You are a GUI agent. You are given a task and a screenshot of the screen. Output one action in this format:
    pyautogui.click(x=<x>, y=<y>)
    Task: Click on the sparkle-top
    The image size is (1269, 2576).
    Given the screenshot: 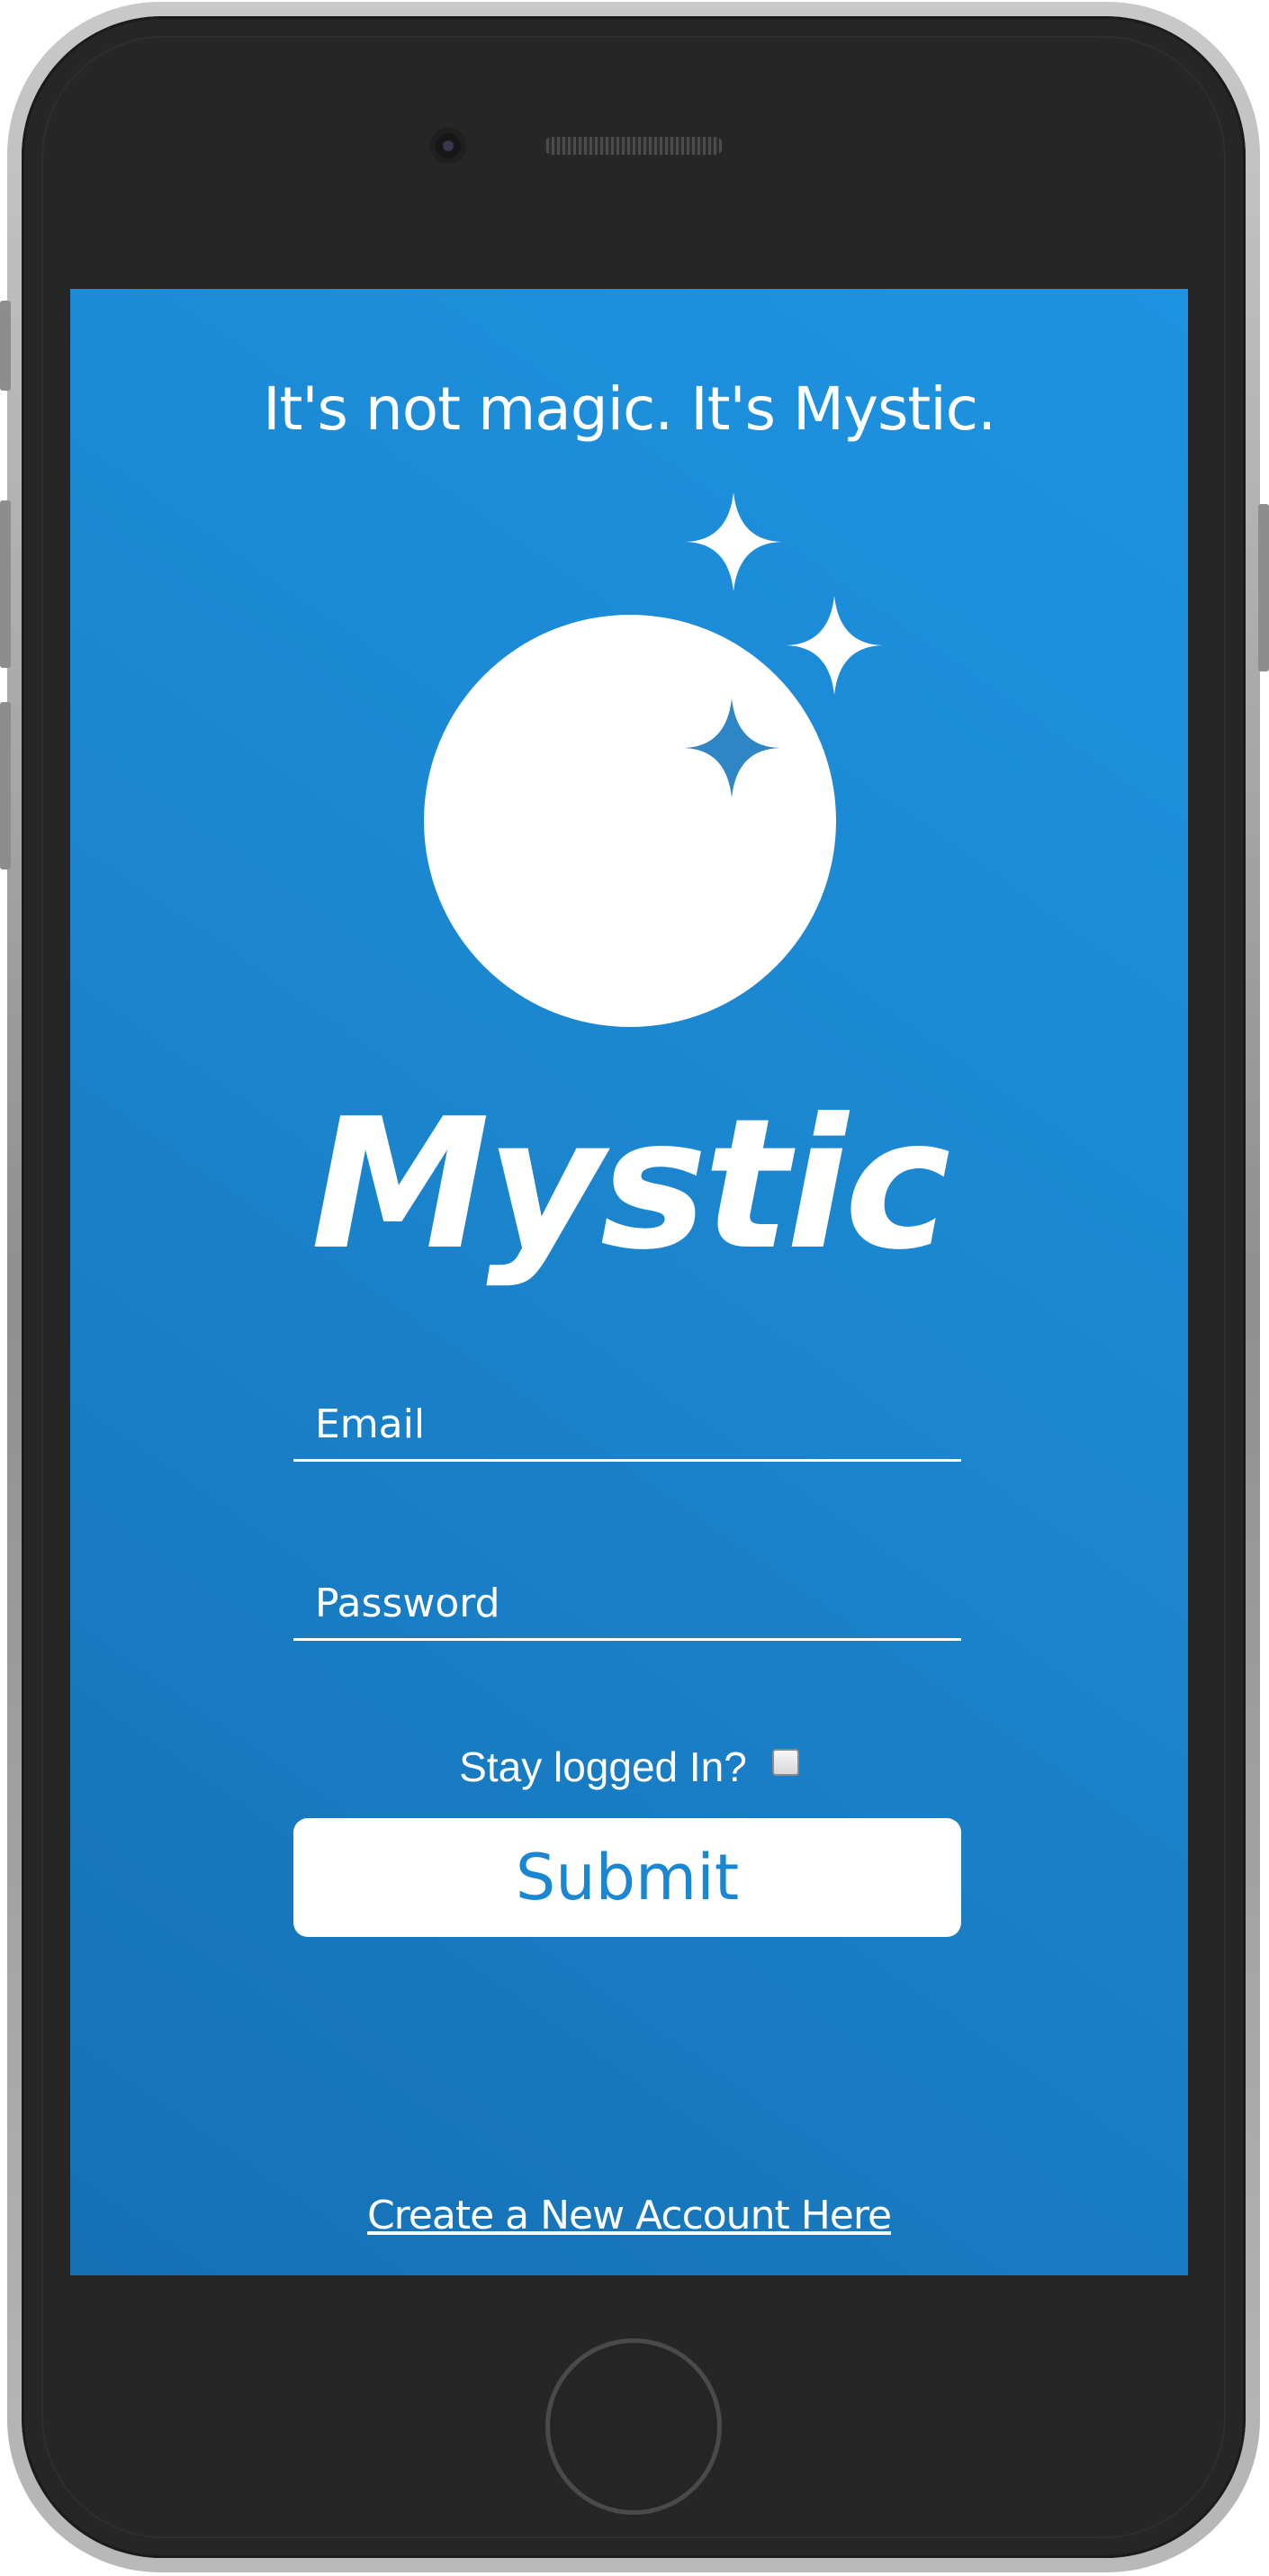 What is the action you would take?
    pyautogui.click(x=733, y=541)
    